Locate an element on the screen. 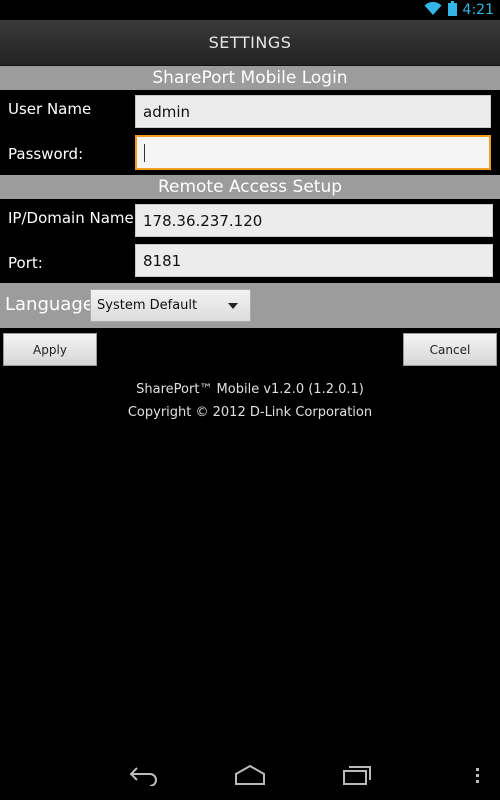 This screenshot has width=500, height=800. status-bar: 4:21 is located at coordinates (250, 10).